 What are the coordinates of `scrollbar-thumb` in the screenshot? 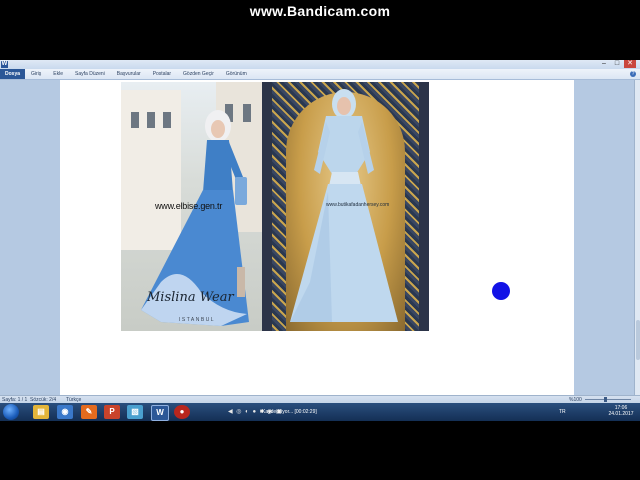 It's located at (638, 340).